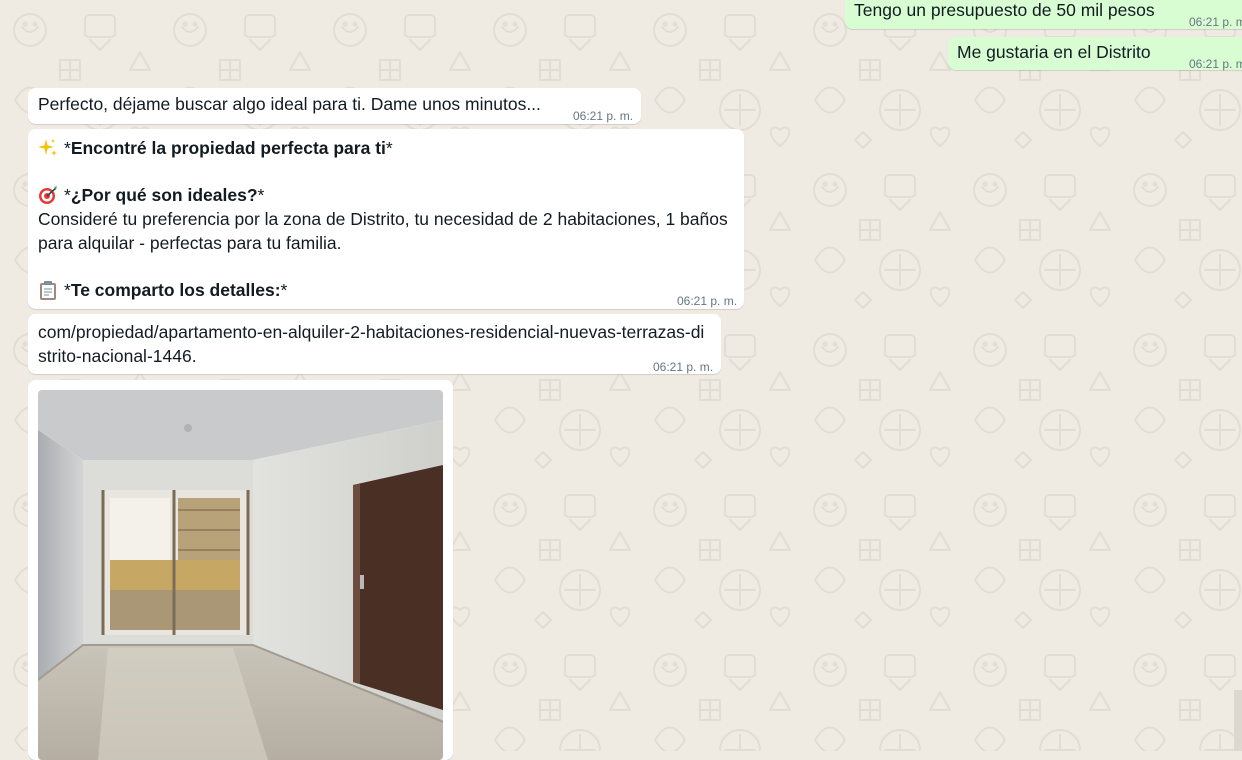 Image resolution: width=1242 pixels, height=760 pixels. Describe the element at coordinates (1054, 52) in the screenshot. I see `message-text: Me gustaria en el Distrito` at that location.